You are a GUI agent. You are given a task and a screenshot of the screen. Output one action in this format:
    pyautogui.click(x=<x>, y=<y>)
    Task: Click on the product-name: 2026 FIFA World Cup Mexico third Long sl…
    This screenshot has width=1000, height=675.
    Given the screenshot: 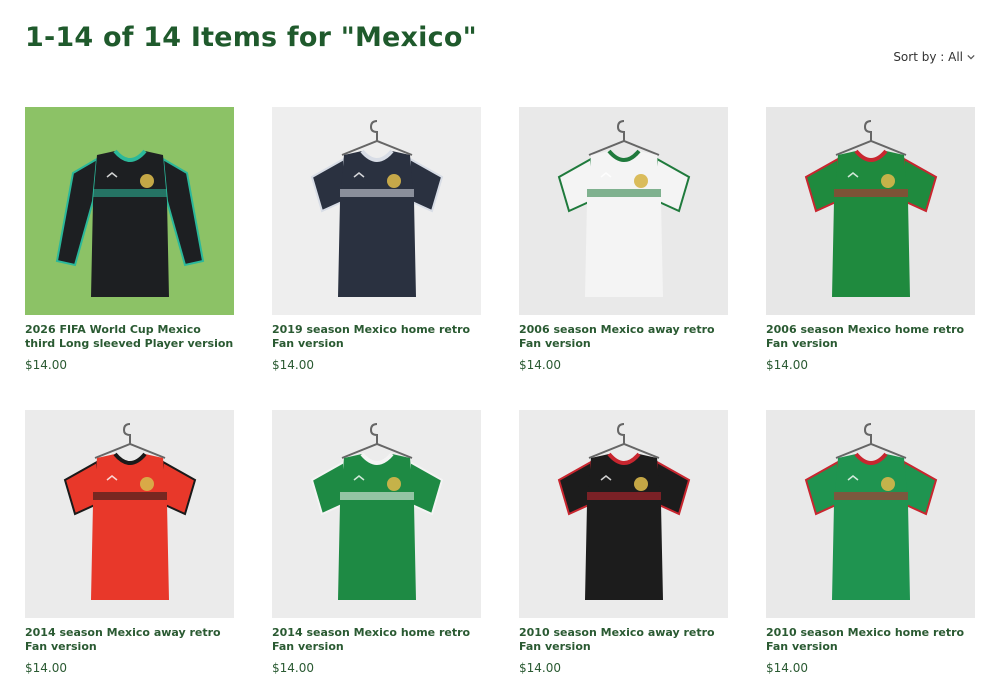 What is the action you would take?
    pyautogui.click(x=129, y=337)
    